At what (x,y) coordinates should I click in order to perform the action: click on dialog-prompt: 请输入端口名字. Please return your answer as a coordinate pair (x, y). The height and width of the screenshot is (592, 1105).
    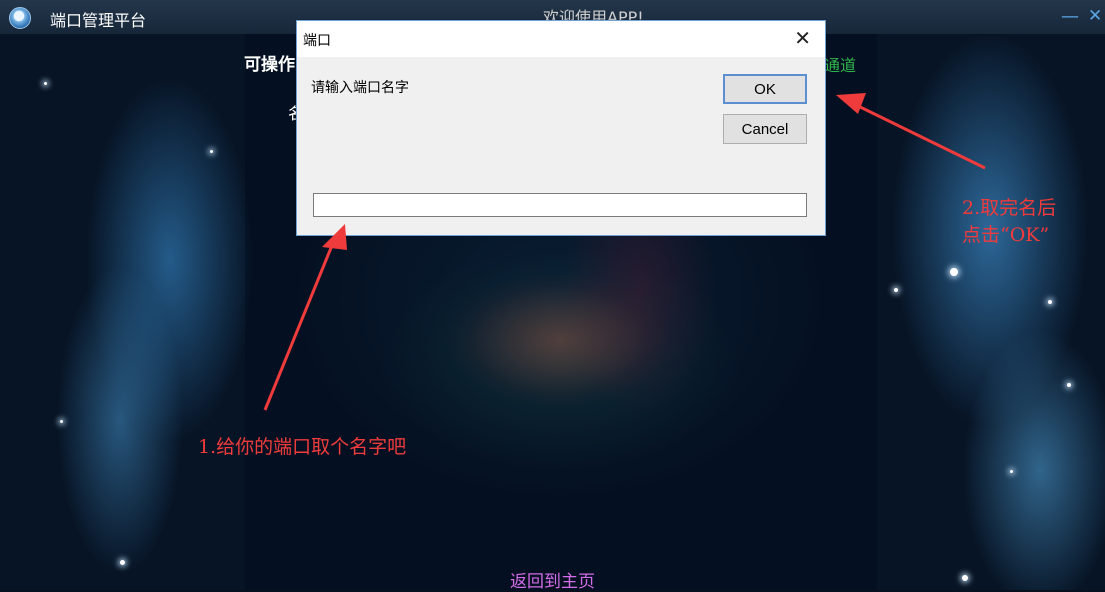
    Looking at the image, I should click on (360, 88).